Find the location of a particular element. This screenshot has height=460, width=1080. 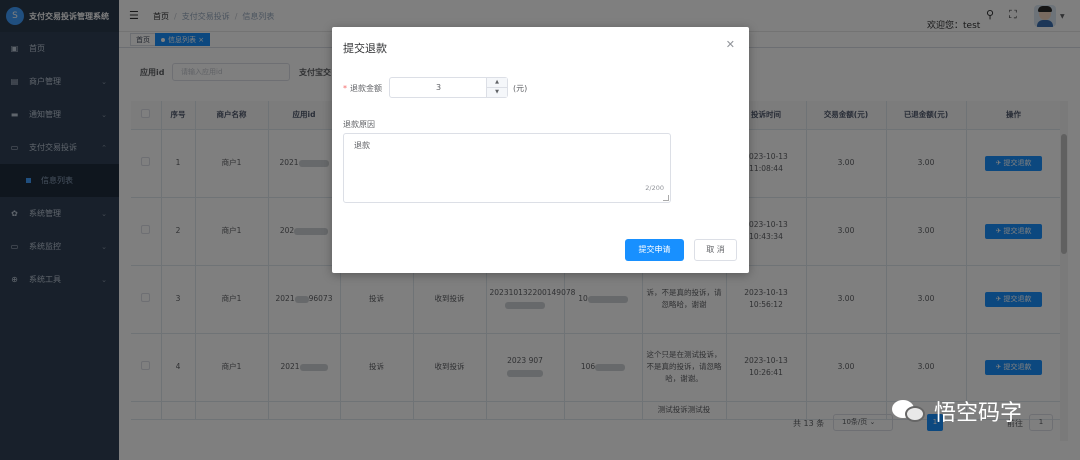

dialog-title: 提交退款 is located at coordinates (365, 48).